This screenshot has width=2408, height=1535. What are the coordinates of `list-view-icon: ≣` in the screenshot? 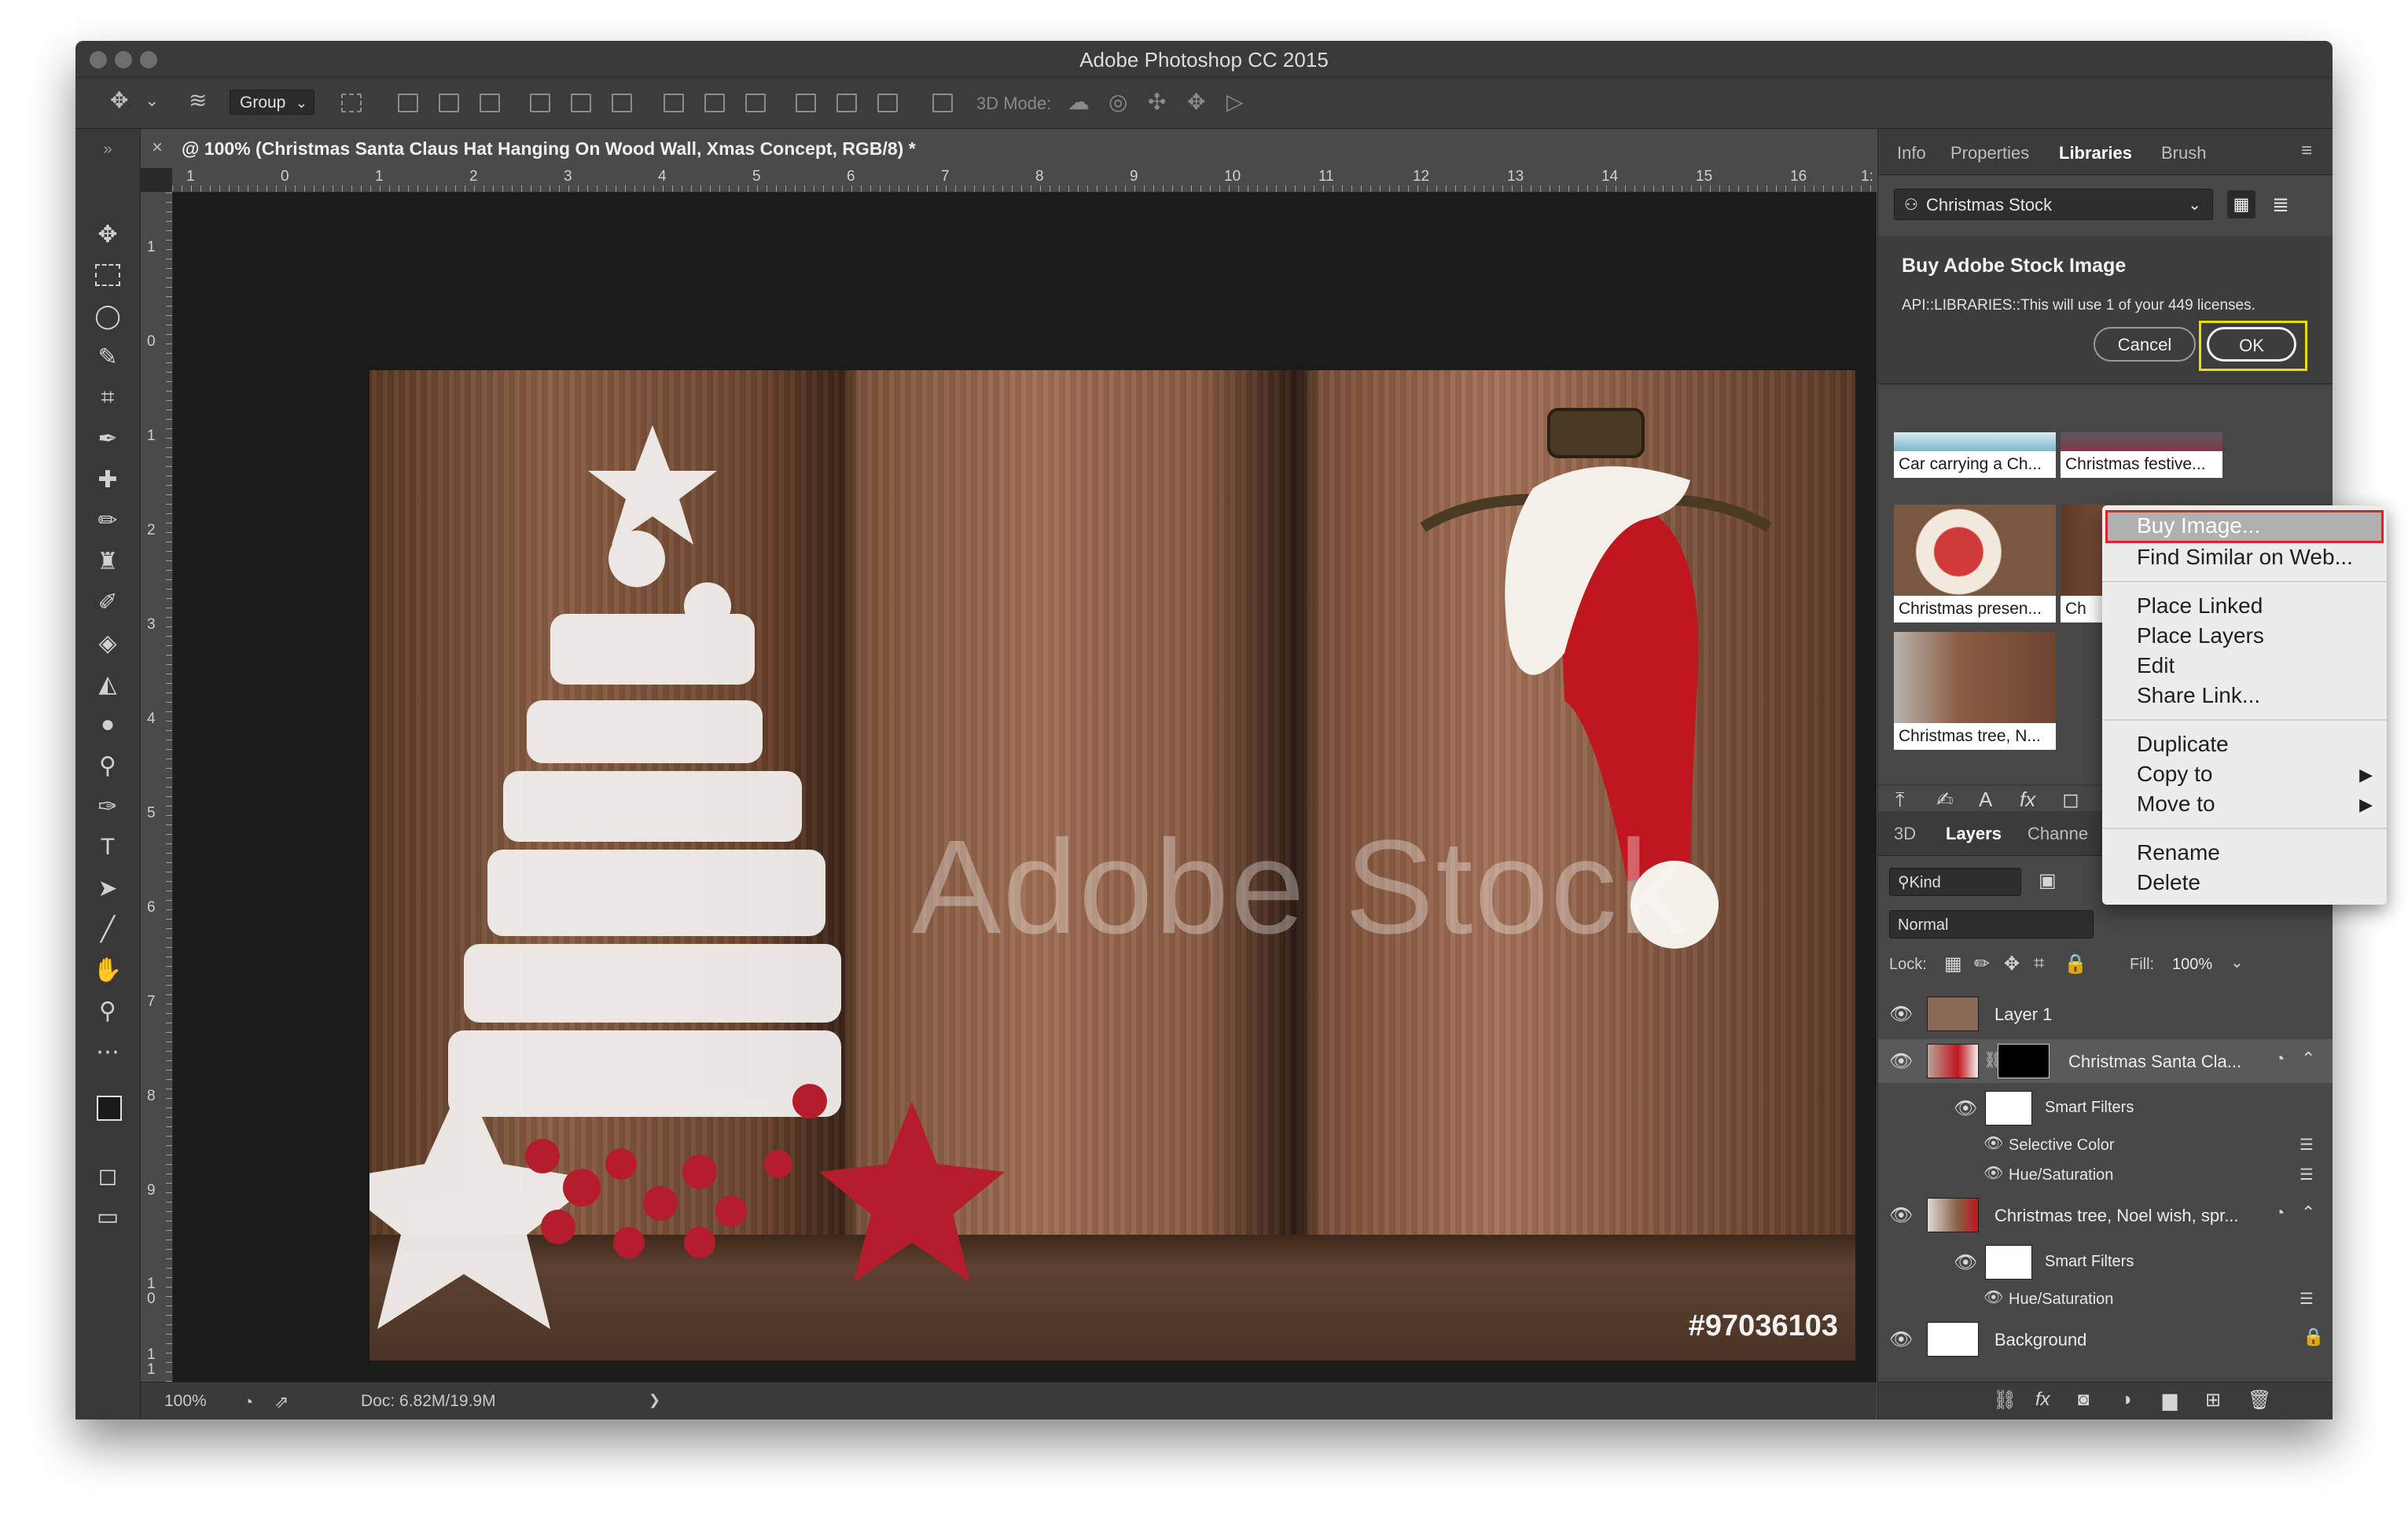 It's located at (2281, 204).